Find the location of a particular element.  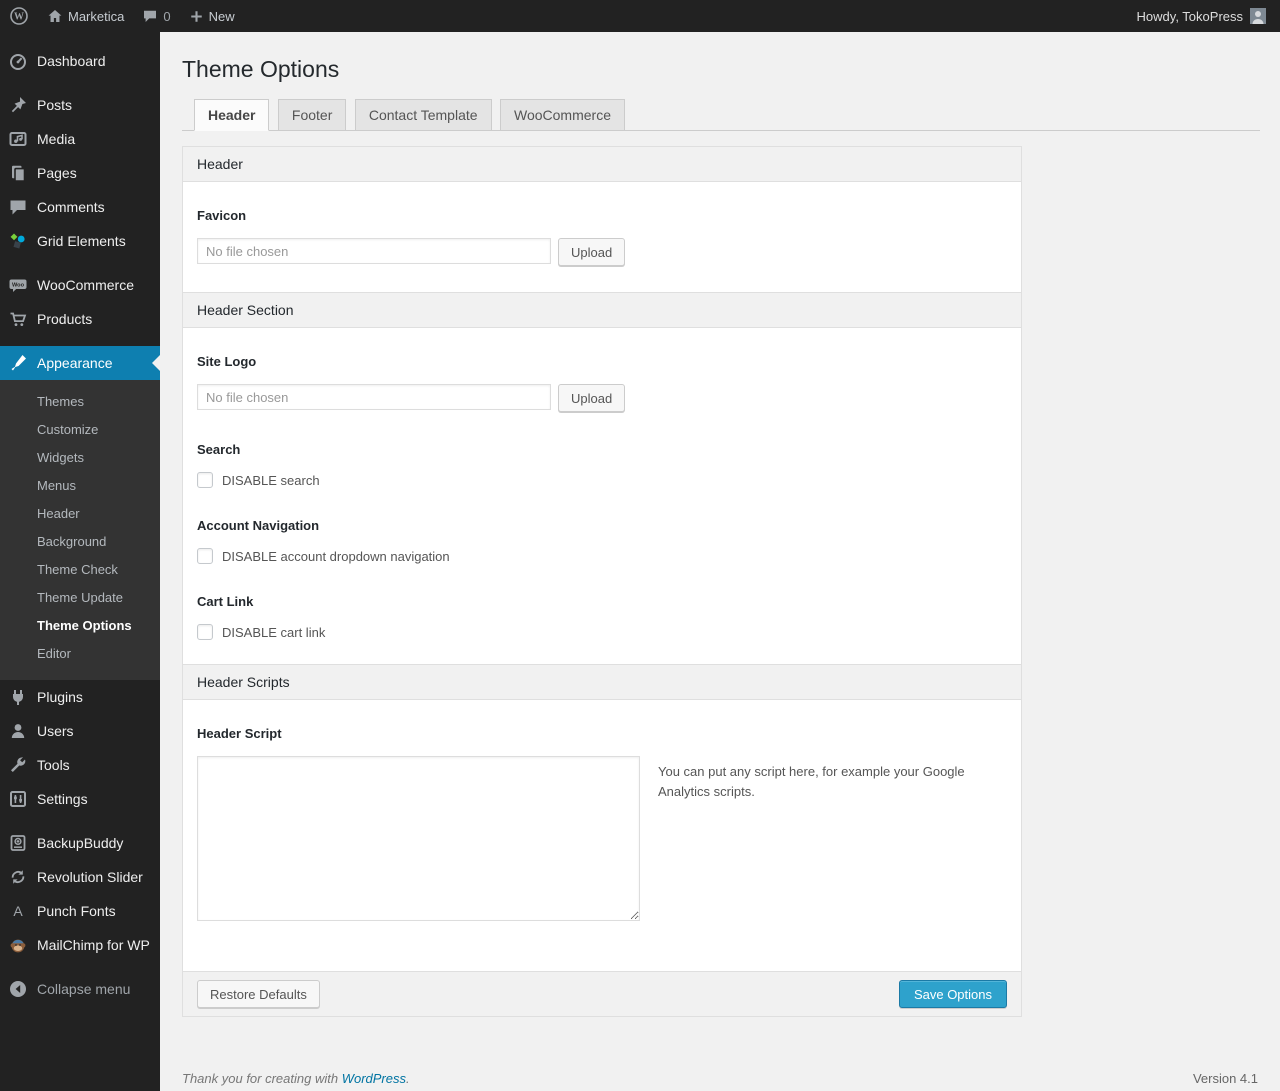

cart-icon is located at coordinates (18, 319).